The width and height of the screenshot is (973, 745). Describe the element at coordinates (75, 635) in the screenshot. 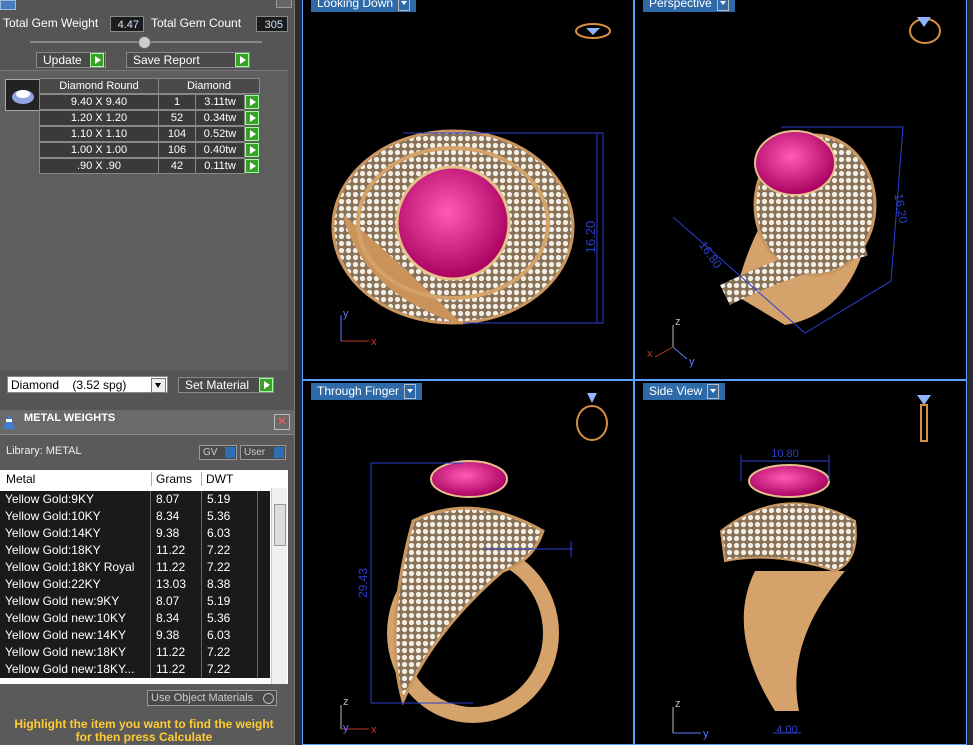

I see `metal-name: Yellow Gold new:14KY` at that location.